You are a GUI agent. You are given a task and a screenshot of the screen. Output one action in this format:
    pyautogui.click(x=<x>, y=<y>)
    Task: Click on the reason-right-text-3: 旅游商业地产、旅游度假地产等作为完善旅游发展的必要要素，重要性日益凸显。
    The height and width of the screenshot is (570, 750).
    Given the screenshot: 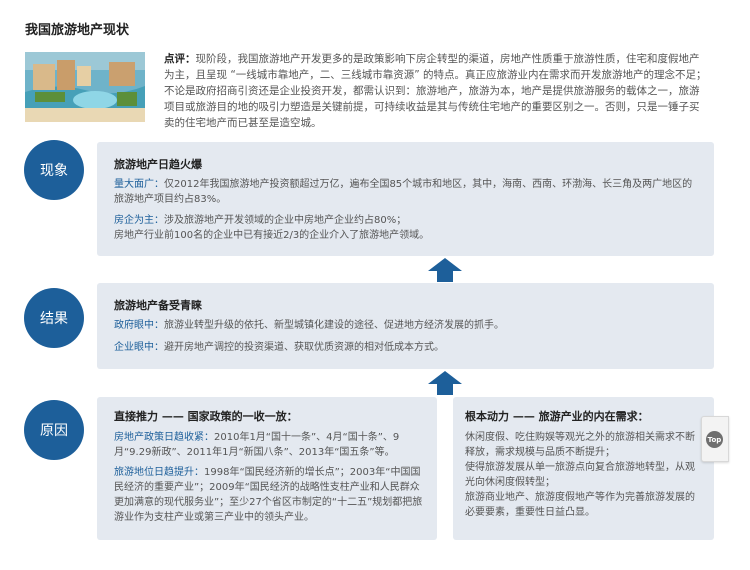 What is the action you would take?
    pyautogui.click(x=580, y=505)
    